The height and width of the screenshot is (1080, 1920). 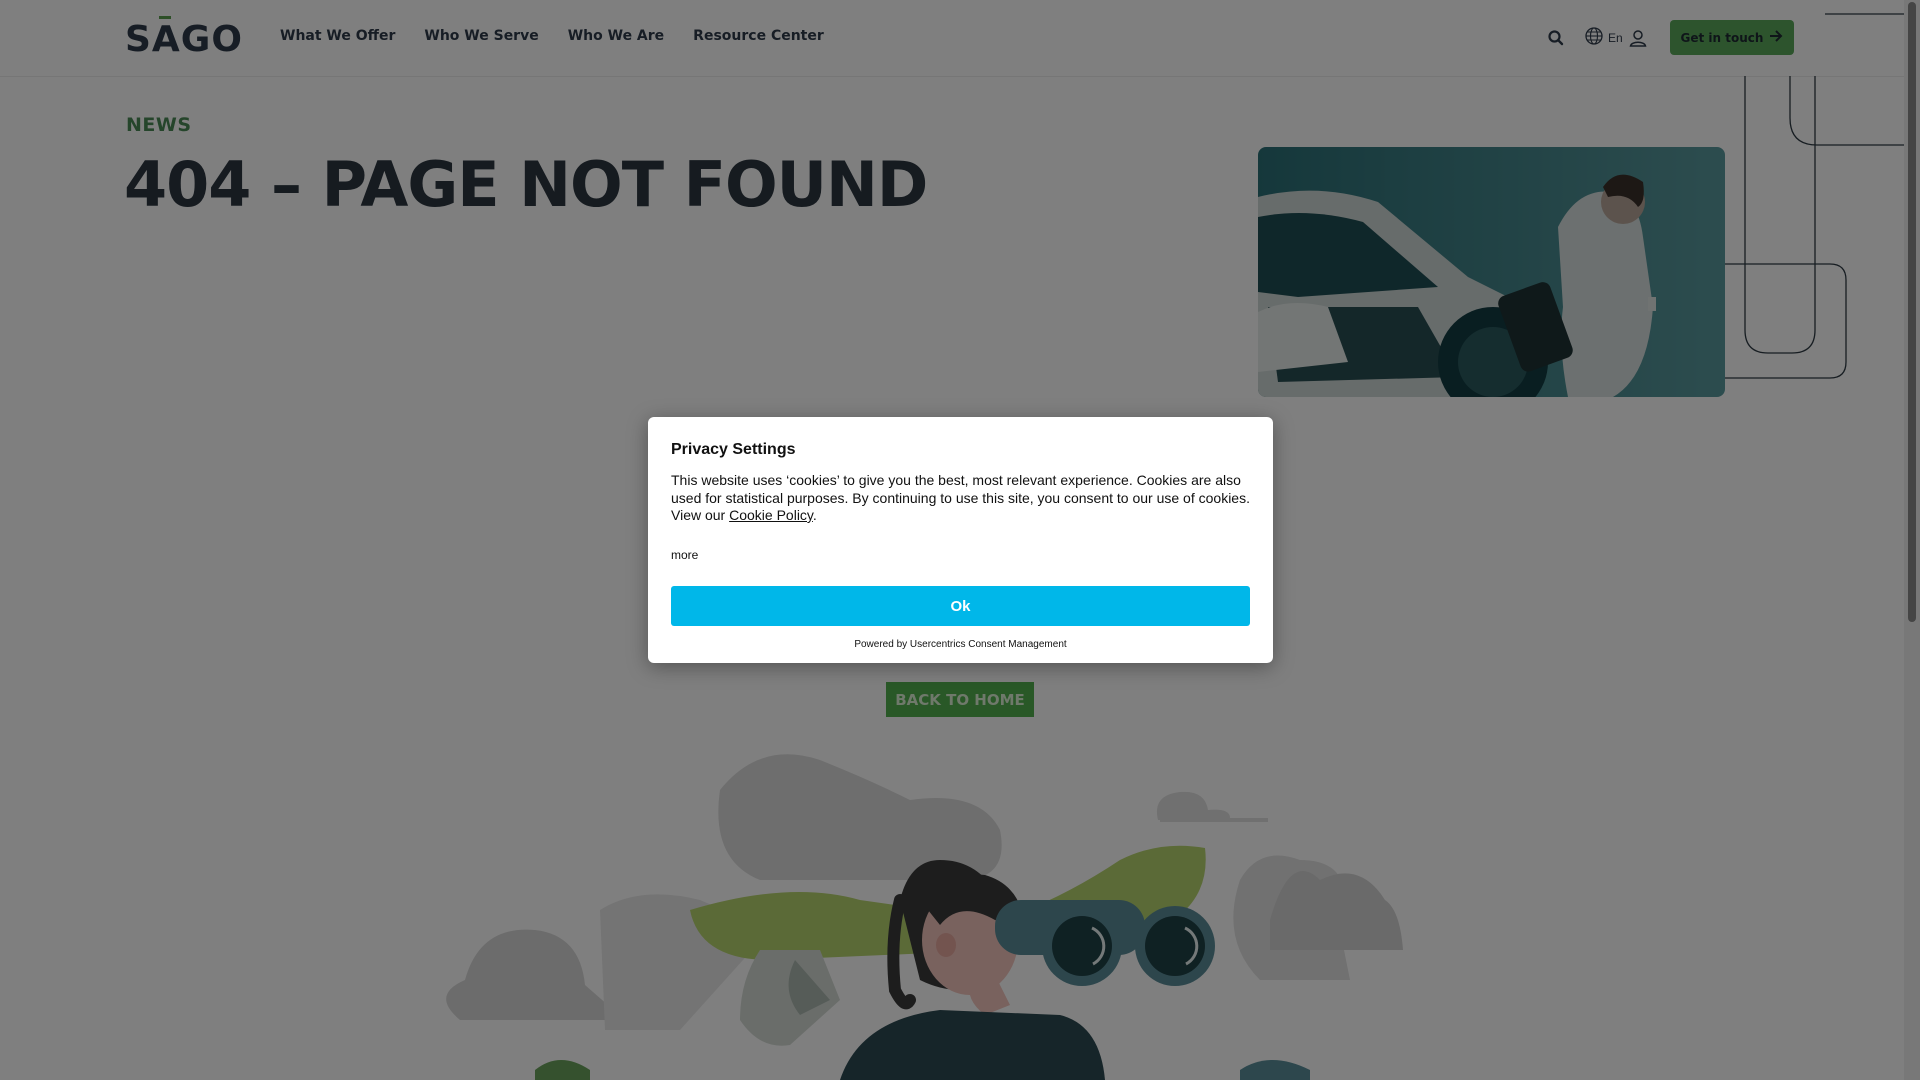 I want to click on ok-label: Ok, so click(x=960, y=606).